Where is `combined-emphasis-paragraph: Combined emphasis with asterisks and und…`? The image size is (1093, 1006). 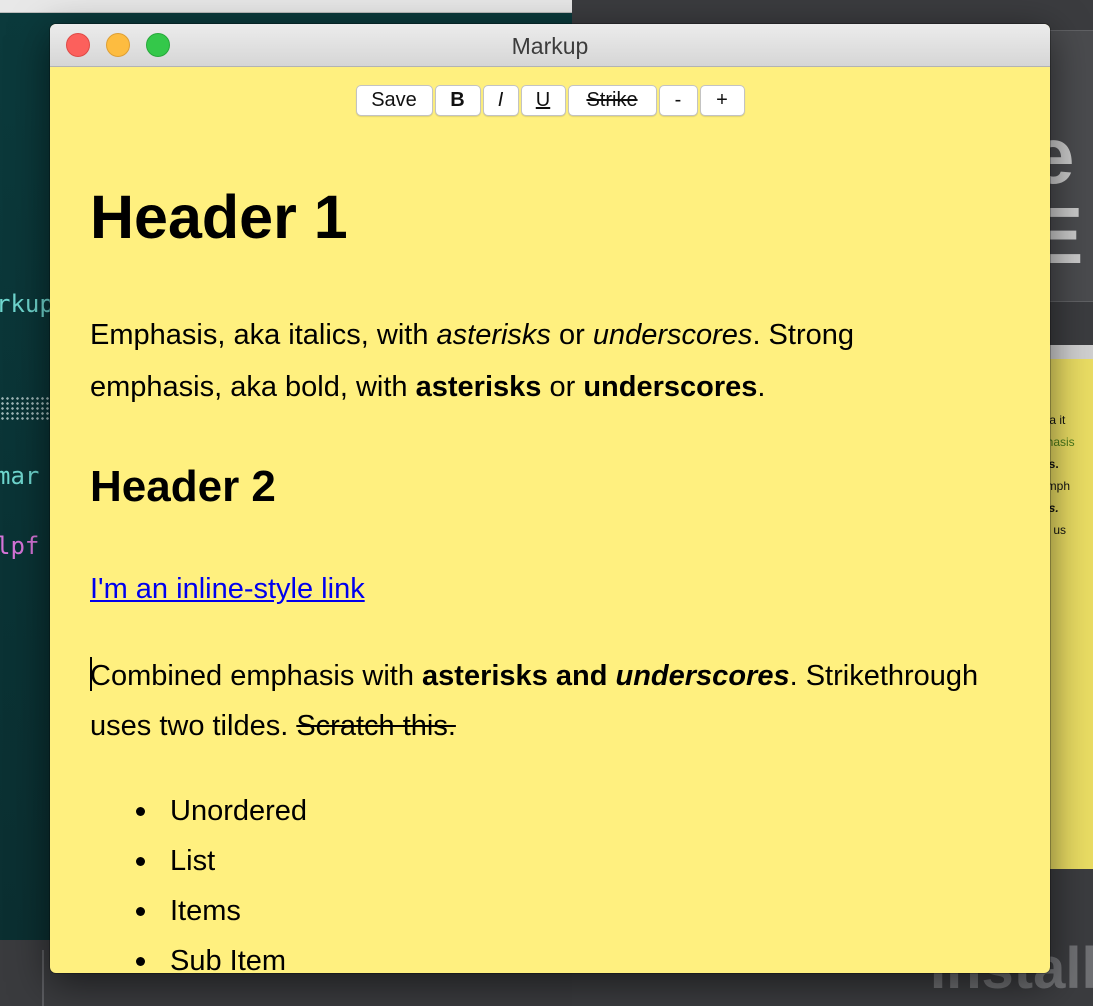 combined-emphasis-paragraph: Combined emphasis with asterisks and und… is located at coordinates (540, 701).